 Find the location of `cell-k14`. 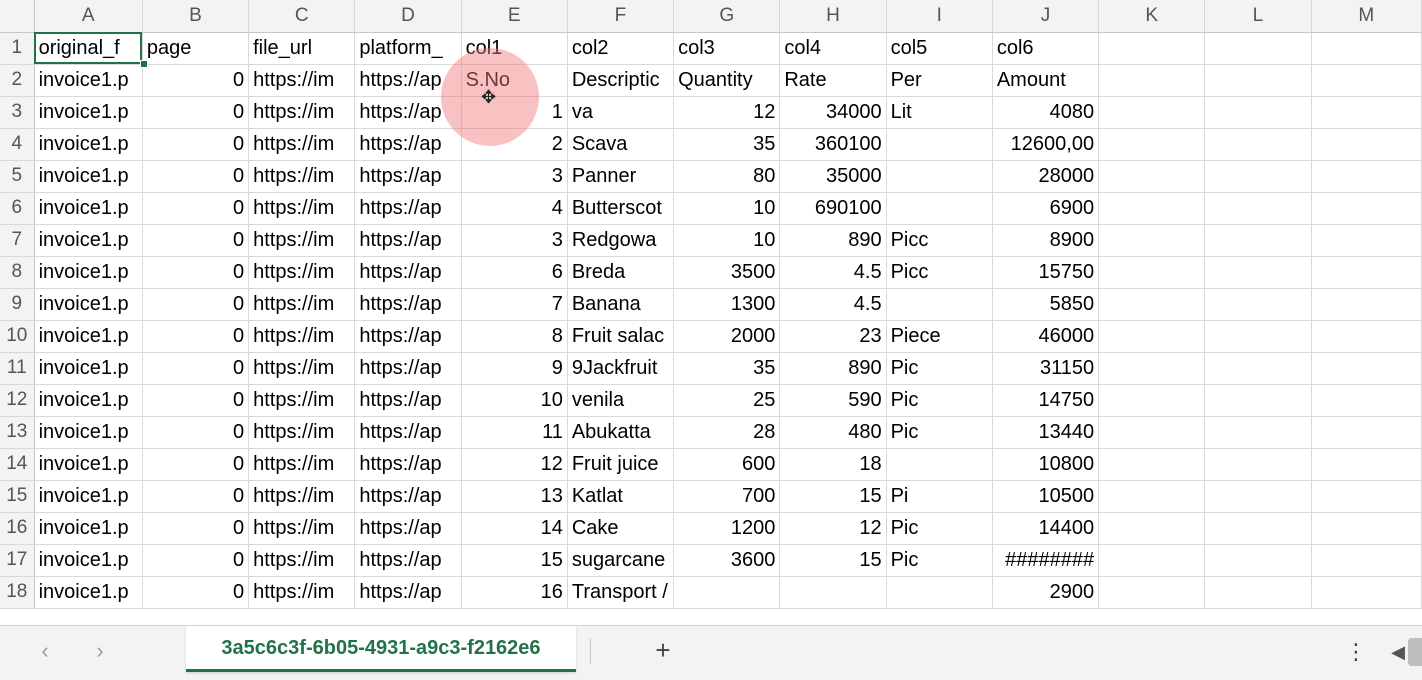

cell-k14 is located at coordinates (1152, 464).